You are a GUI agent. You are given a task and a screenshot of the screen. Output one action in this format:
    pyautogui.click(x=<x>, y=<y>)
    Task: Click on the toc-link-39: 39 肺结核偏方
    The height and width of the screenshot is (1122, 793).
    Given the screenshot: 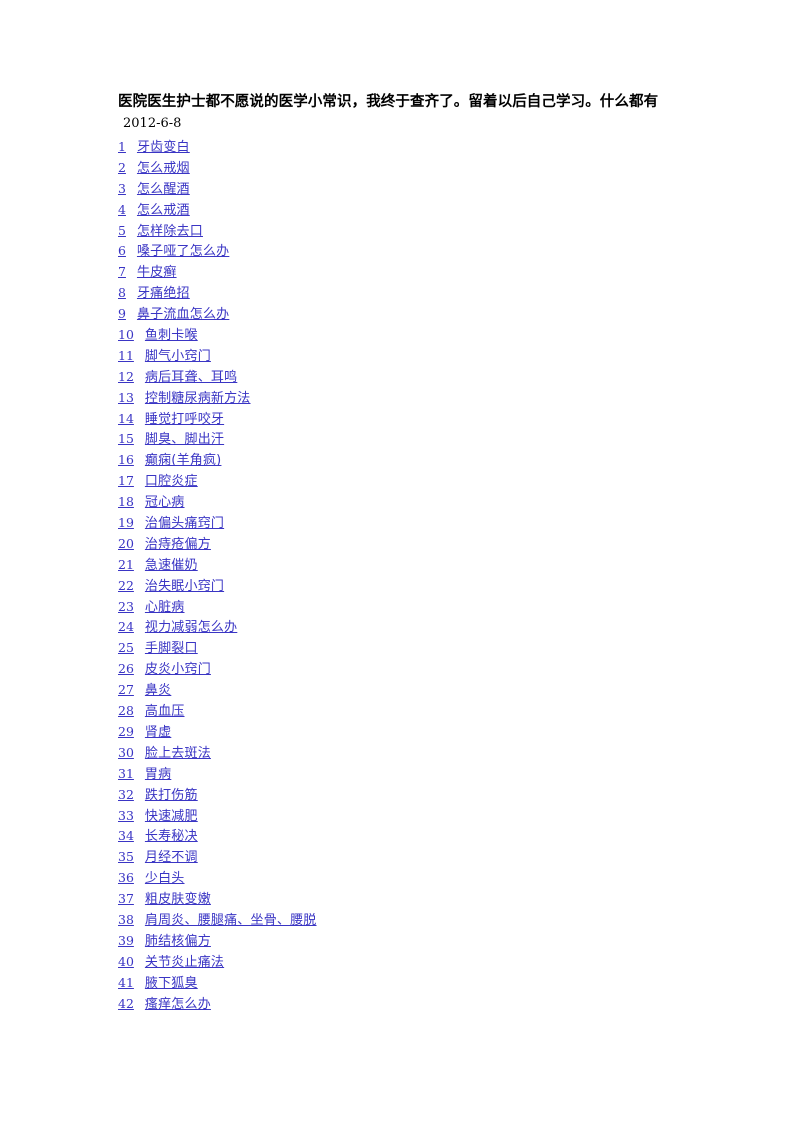 What is the action you would take?
    pyautogui.click(x=164, y=940)
    